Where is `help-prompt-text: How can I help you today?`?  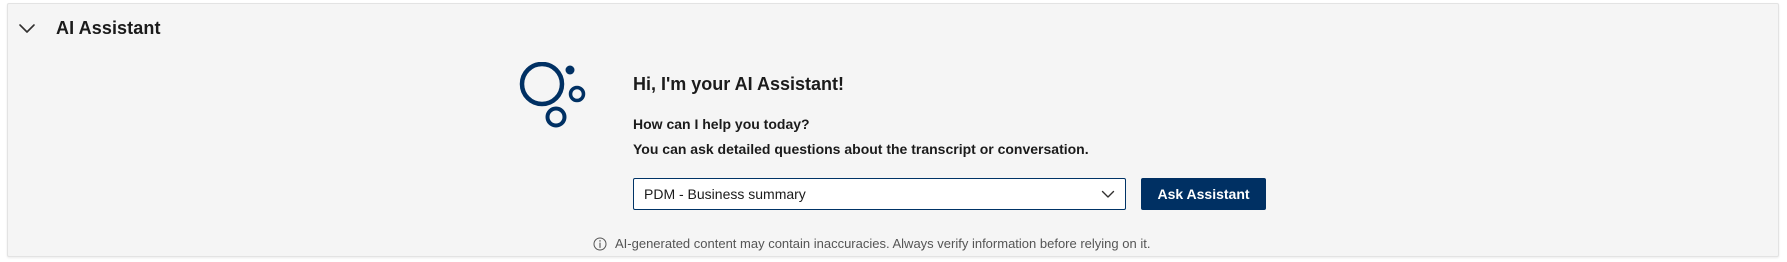
help-prompt-text: How can I help you today? is located at coordinates (721, 124).